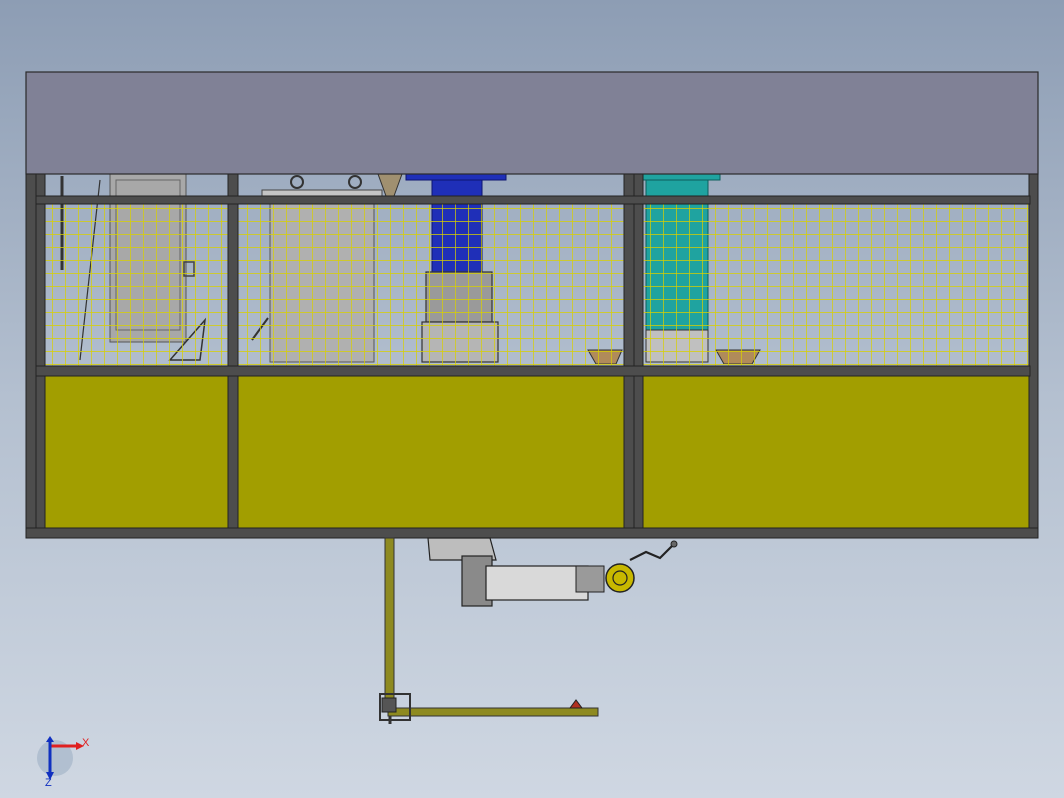  I want to click on robot-upper-arm, so click(537, 583).